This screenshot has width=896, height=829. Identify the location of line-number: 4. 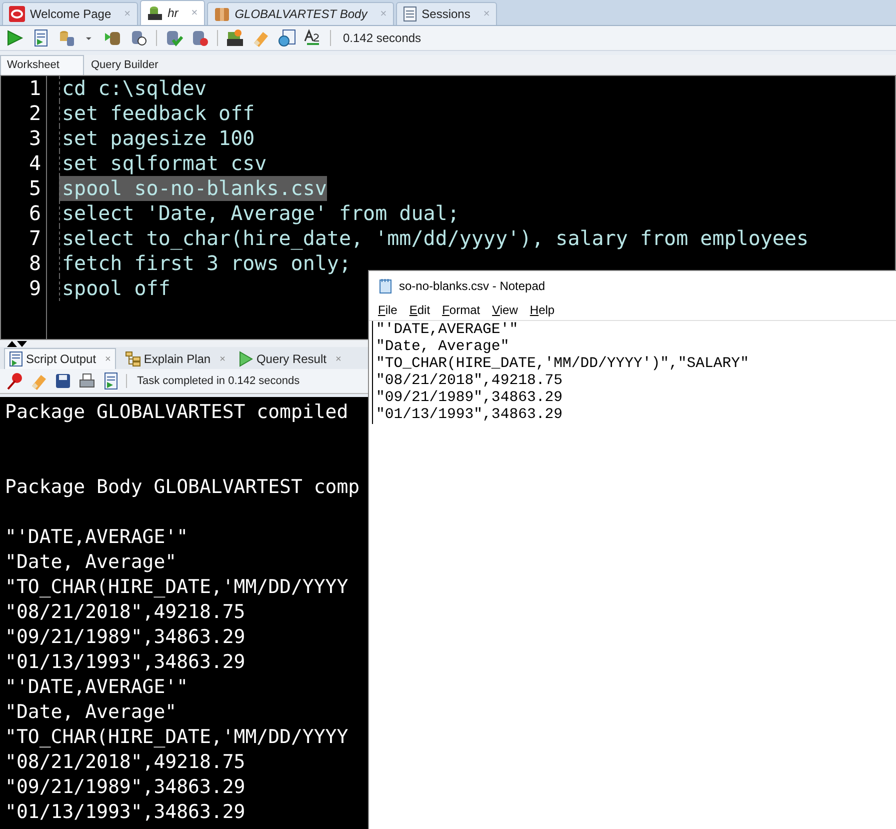
(24, 163).